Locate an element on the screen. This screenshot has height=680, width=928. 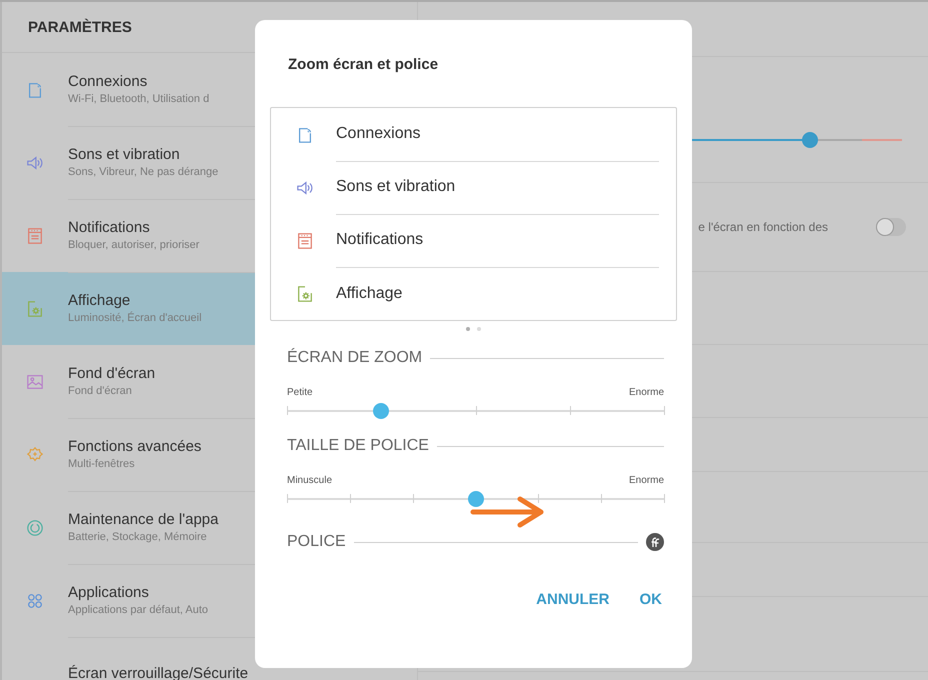
section-heading: ÉCRAN DE ZOOM is located at coordinates (354, 358).